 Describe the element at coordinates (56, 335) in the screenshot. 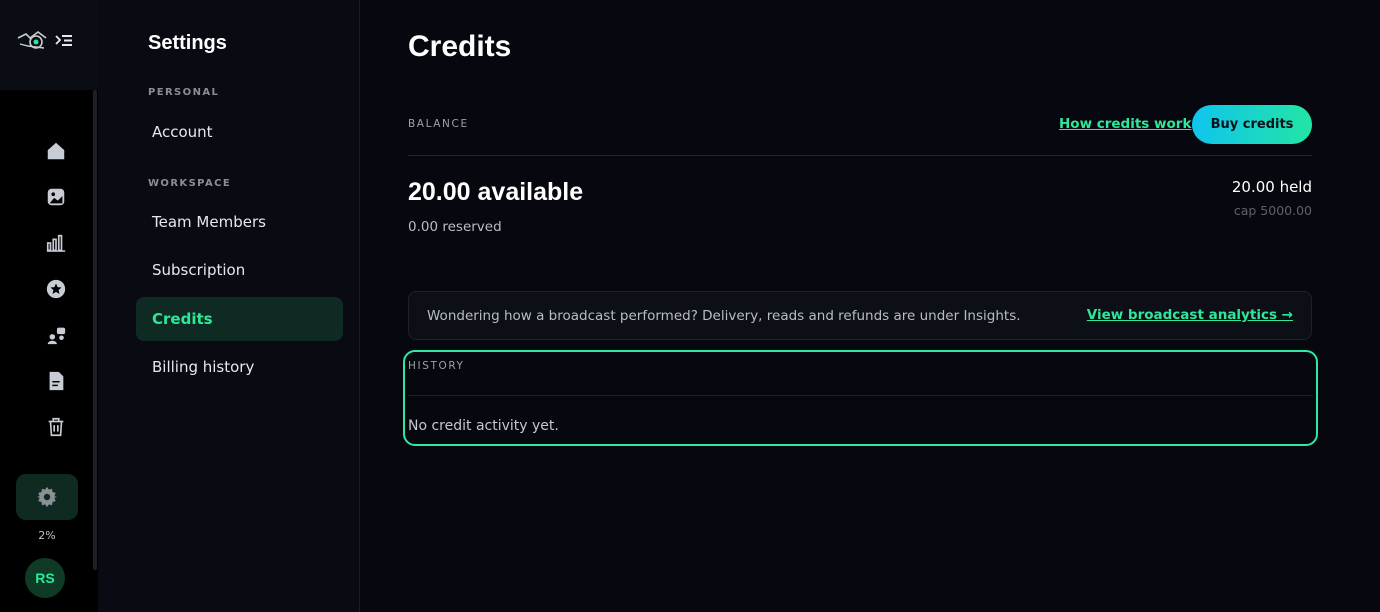

I see `users-icon` at that location.